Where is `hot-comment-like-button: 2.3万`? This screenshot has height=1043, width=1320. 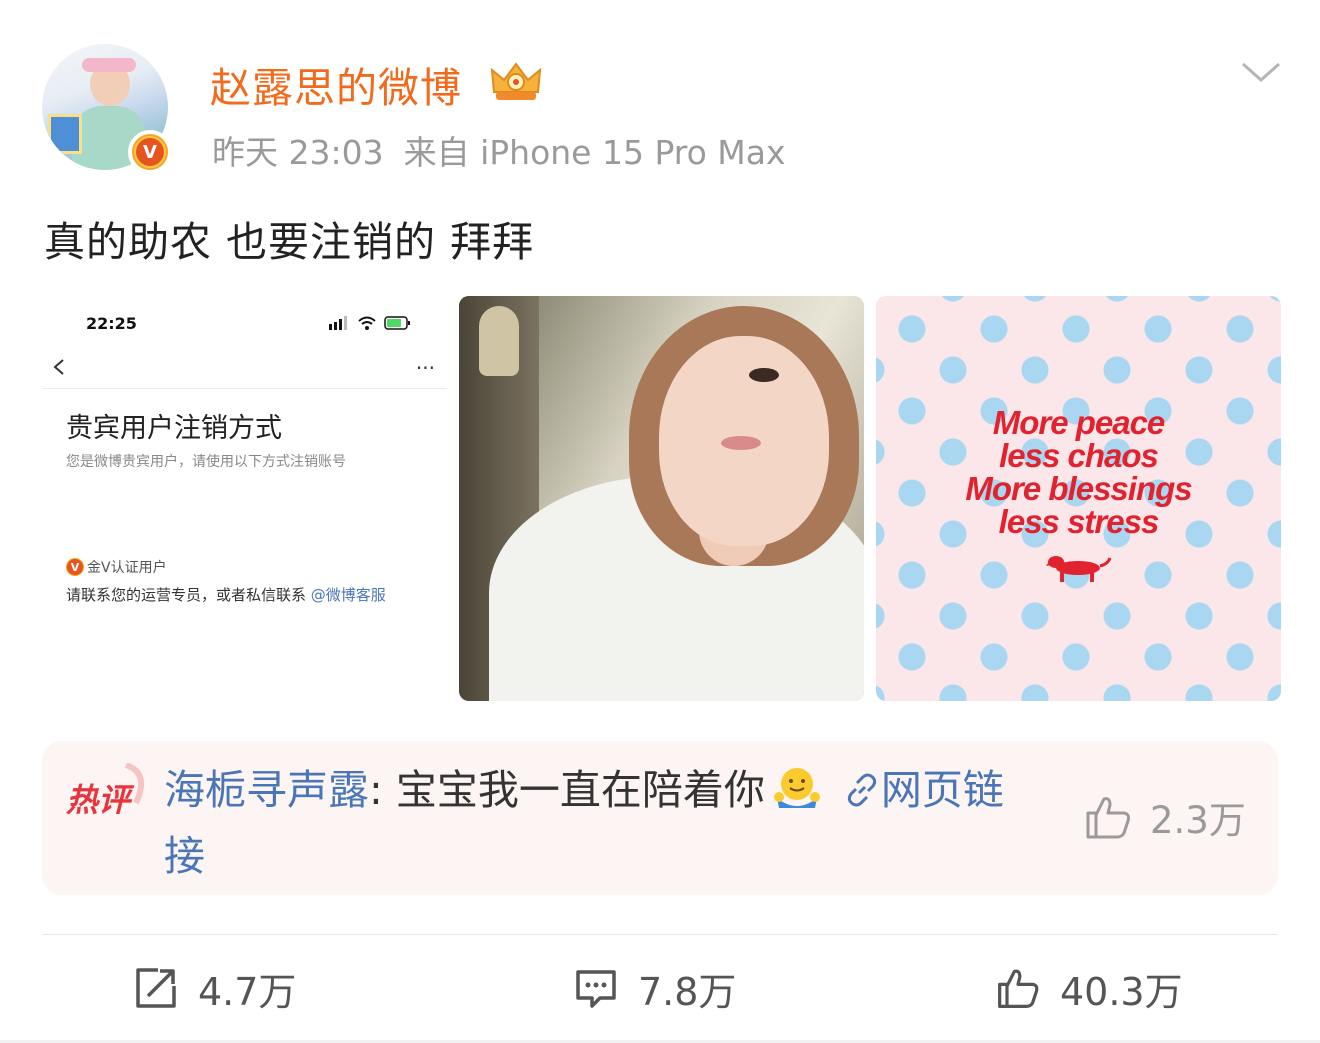
hot-comment-like-button: 2.3万 is located at coordinates (1165, 817).